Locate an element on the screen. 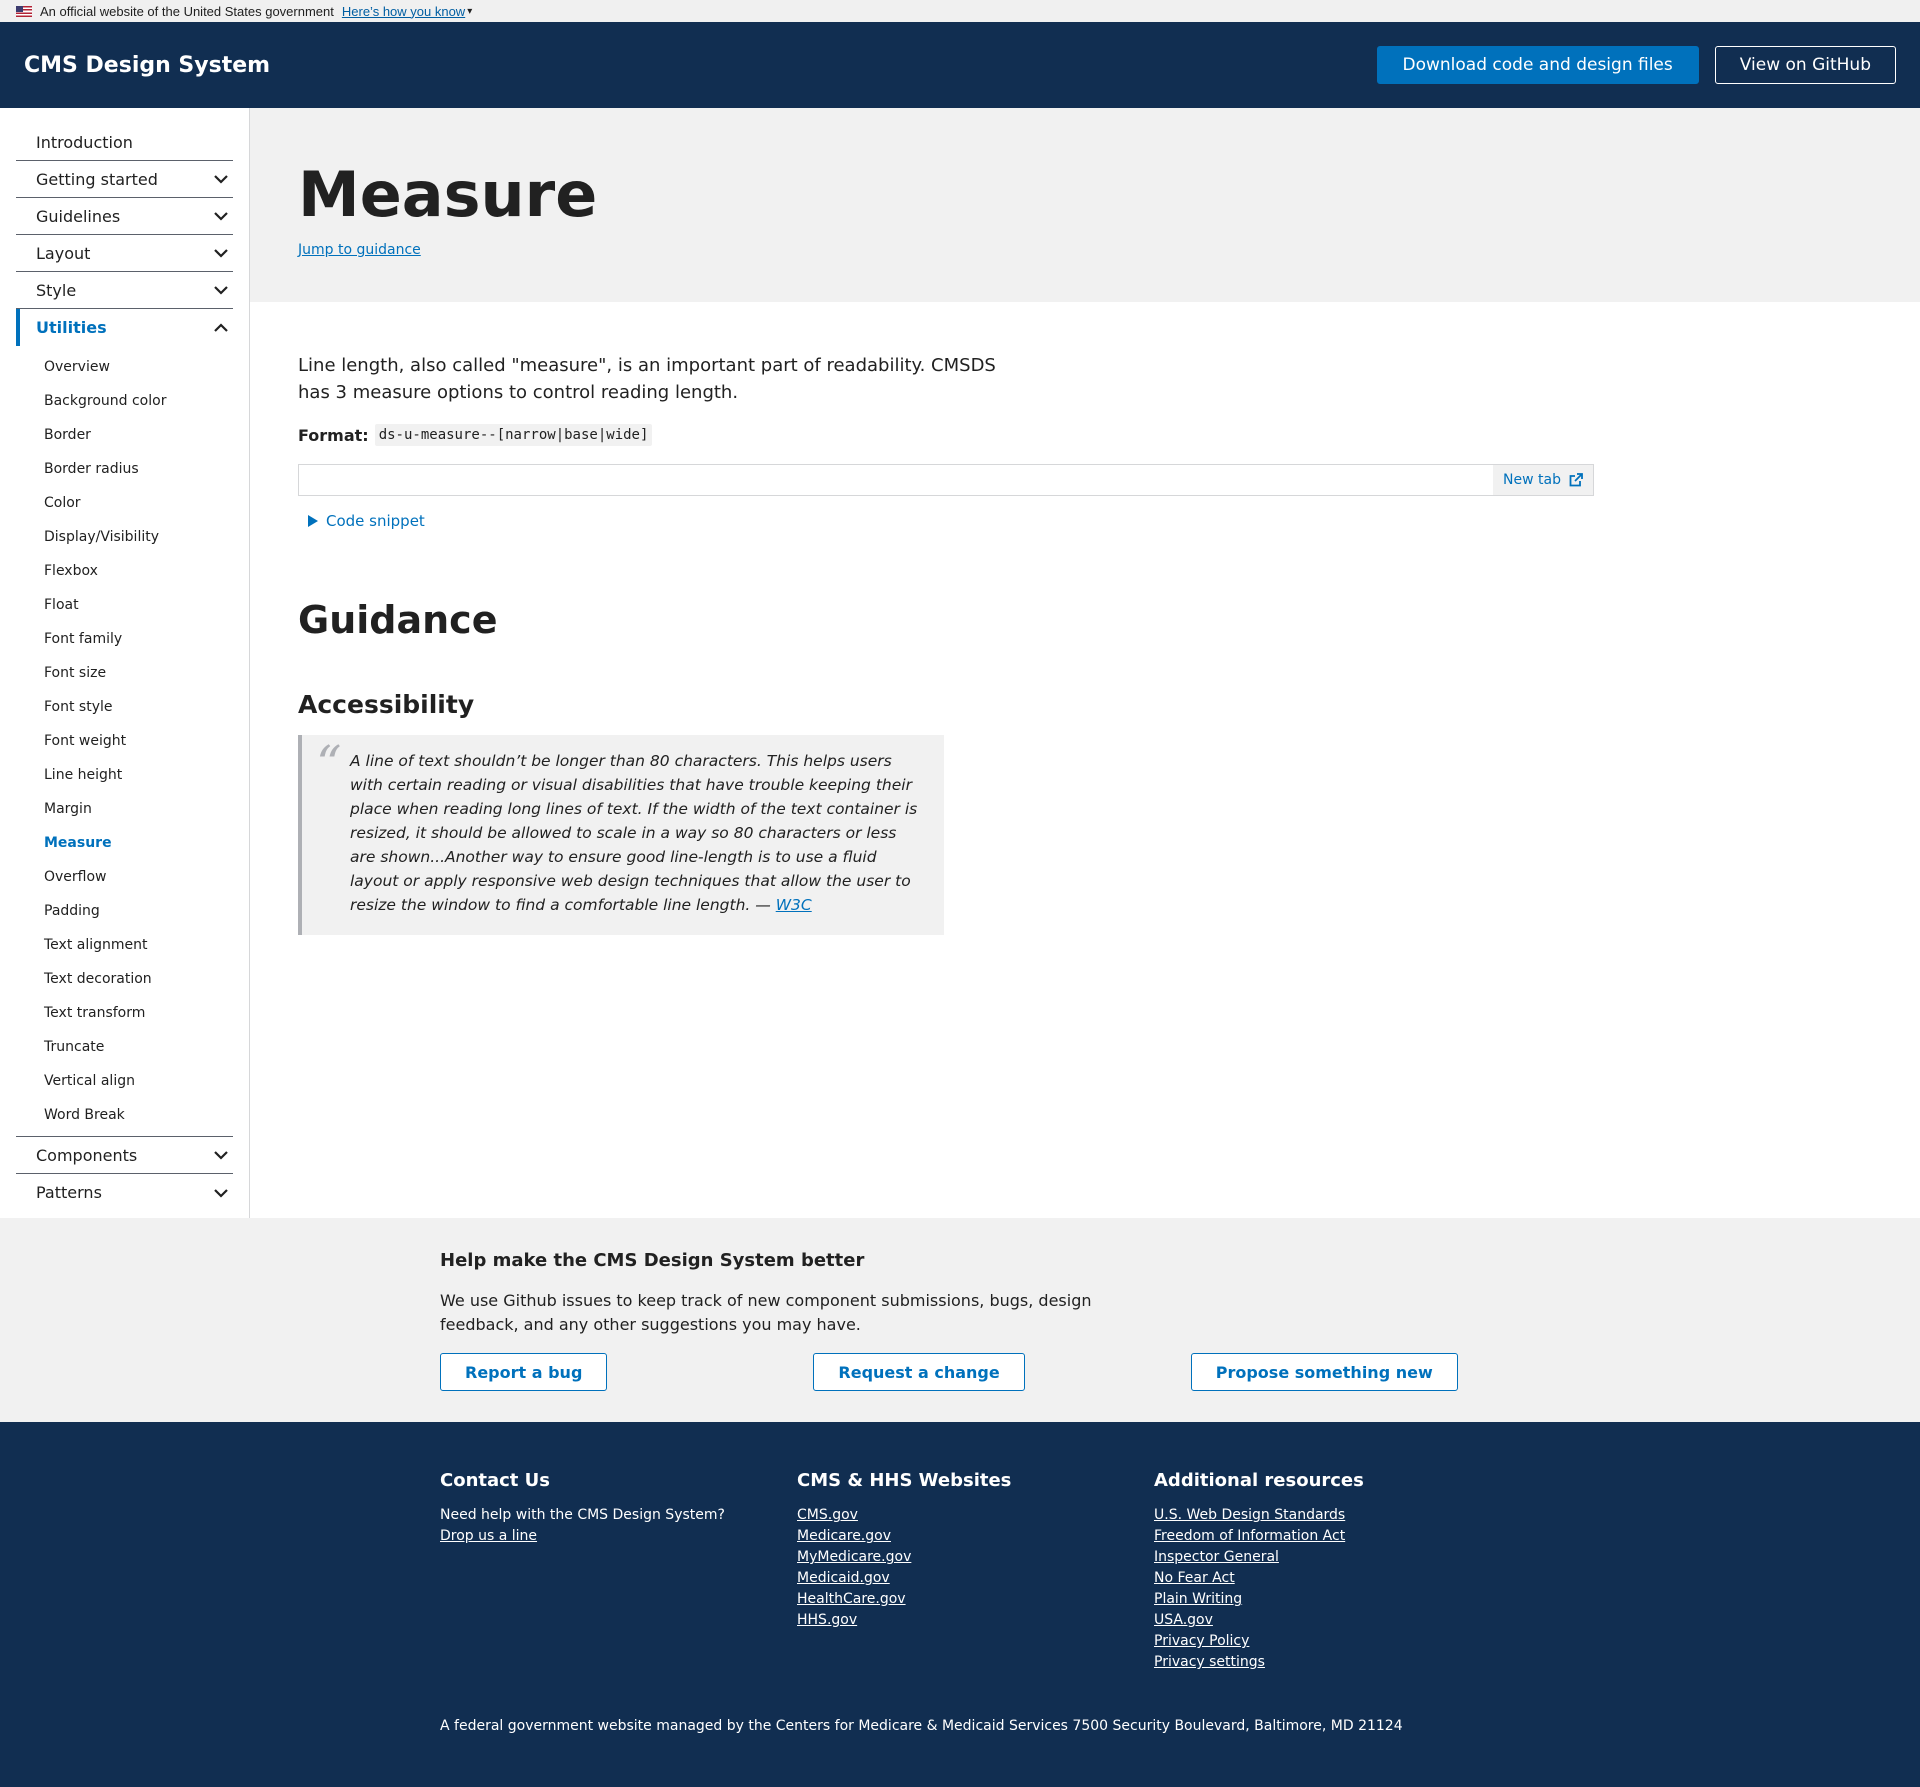 Image resolution: width=1920 pixels, height=1787 pixels. subnav-item-font-size: Font size is located at coordinates (124, 673).